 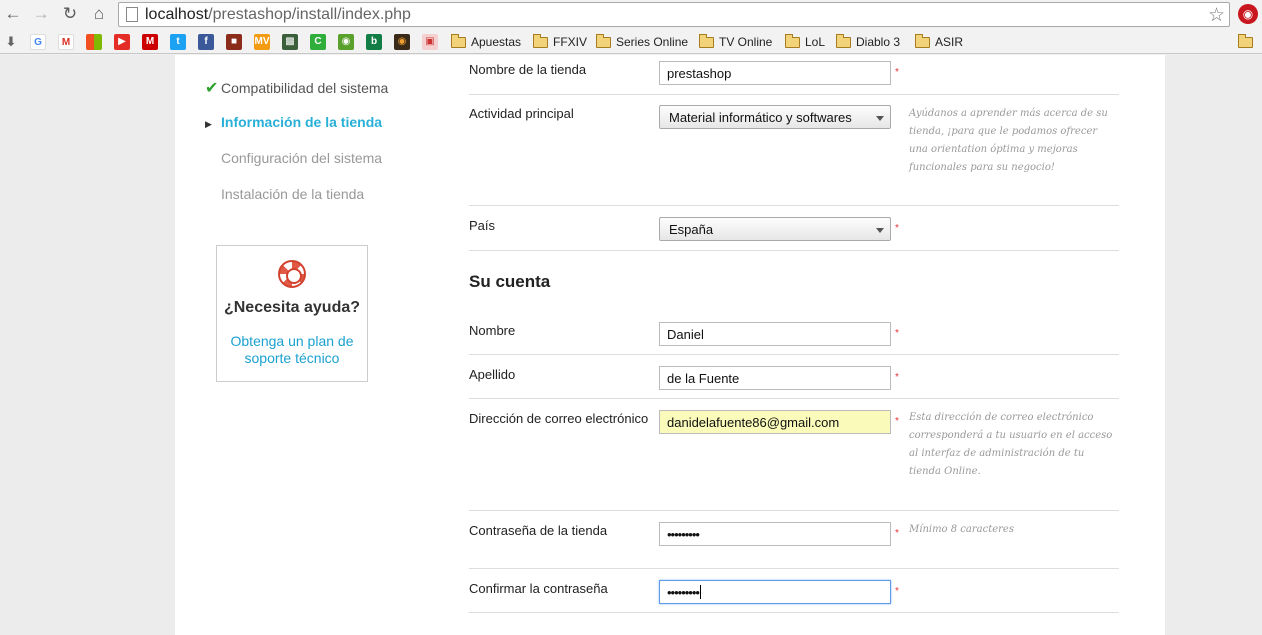 What do you see at coordinates (11, 42) in the screenshot?
I see `apps-arrow-icon: ⬇` at bounding box center [11, 42].